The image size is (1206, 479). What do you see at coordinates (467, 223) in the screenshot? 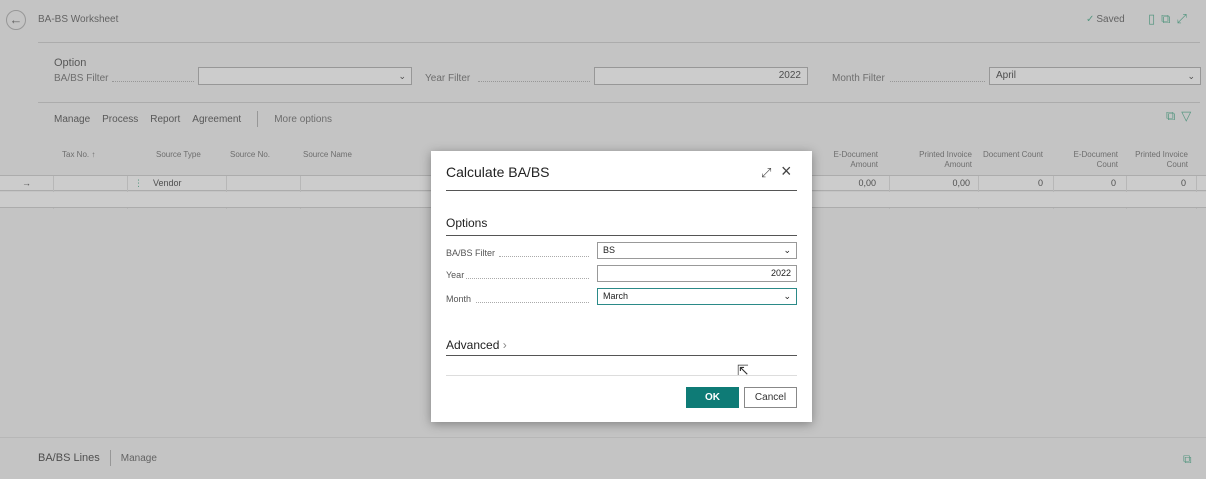
I see `options-section-heading: Options` at bounding box center [467, 223].